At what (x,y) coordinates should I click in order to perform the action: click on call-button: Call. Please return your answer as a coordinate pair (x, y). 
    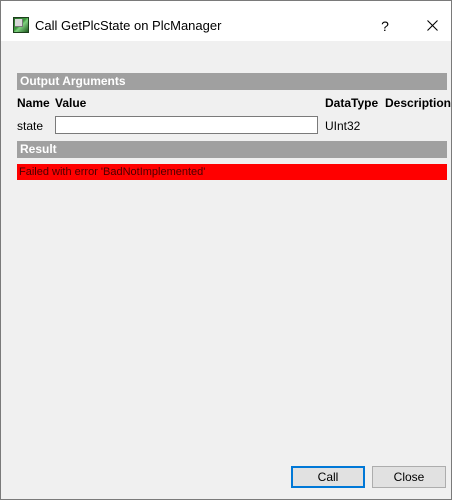
    Looking at the image, I should click on (328, 477).